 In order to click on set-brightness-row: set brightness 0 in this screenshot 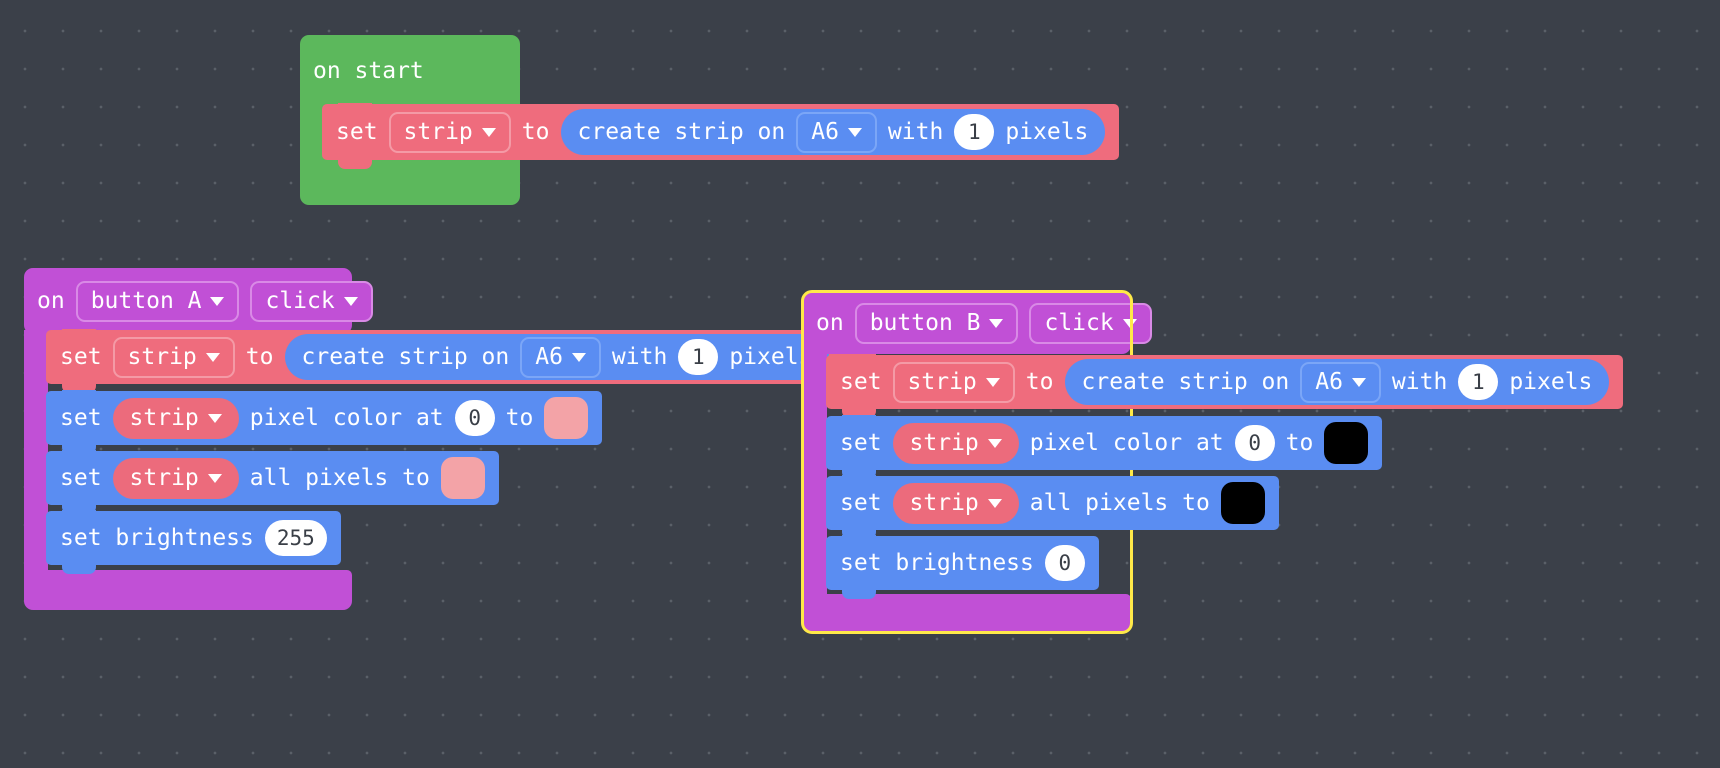, I will do `click(962, 567)`.